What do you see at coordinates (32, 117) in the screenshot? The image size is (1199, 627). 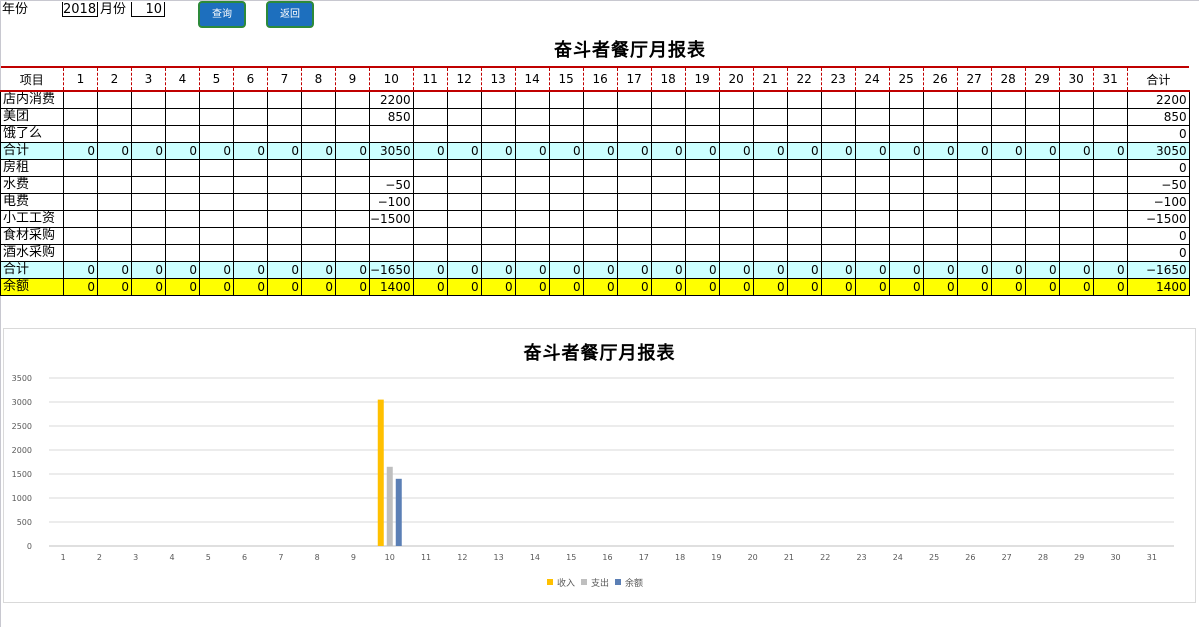 I see `row-label: 美团` at bounding box center [32, 117].